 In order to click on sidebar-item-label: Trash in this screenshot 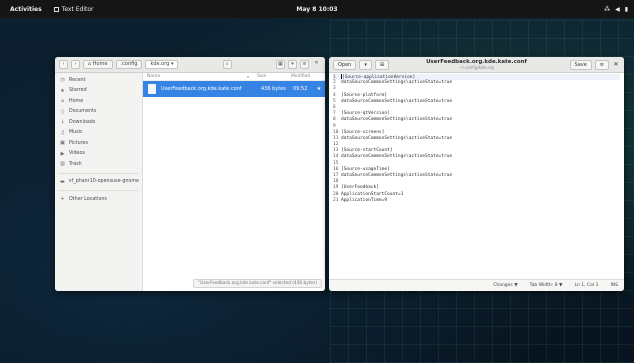, I will do `click(75, 164)`.